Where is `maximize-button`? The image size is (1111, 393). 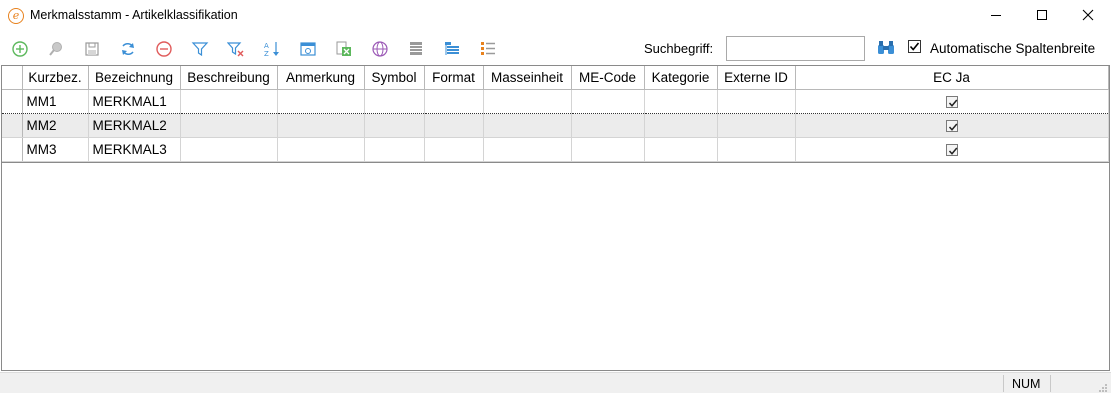 maximize-button is located at coordinates (1042, 15).